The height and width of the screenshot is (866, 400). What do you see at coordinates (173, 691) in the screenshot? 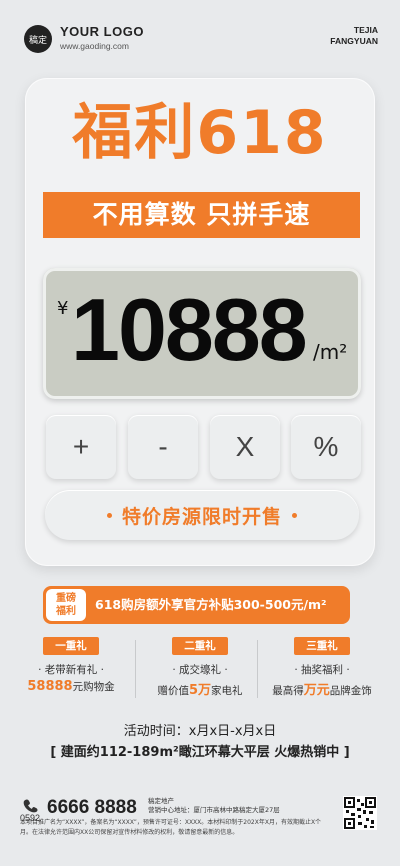
I see `gift-prefix: 赠价值` at bounding box center [173, 691].